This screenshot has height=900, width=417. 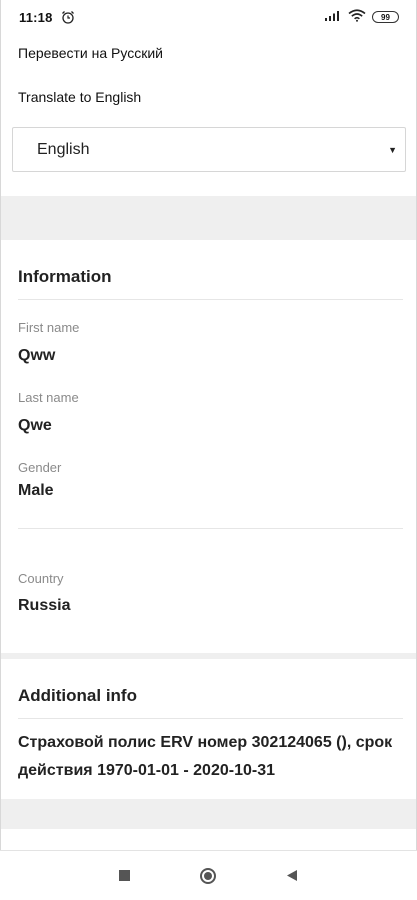 What do you see at coordinates (385, 17) in the screenshot?
I see `battery-icon: 99` at bounding box center [385, 17].